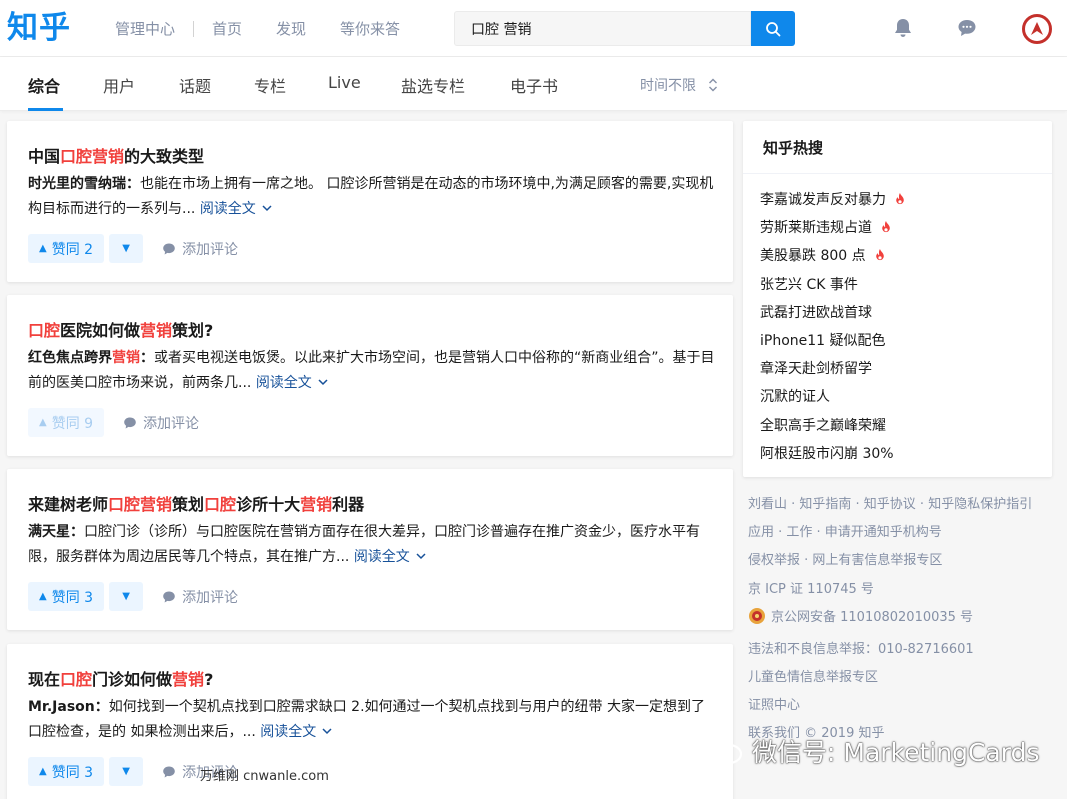 The image size is (1067, 799). I want to click on footer-line: 刘看山 · 知乎指南 · 知乎协议 · 知乎隐私保护指引, so click(890, 502).